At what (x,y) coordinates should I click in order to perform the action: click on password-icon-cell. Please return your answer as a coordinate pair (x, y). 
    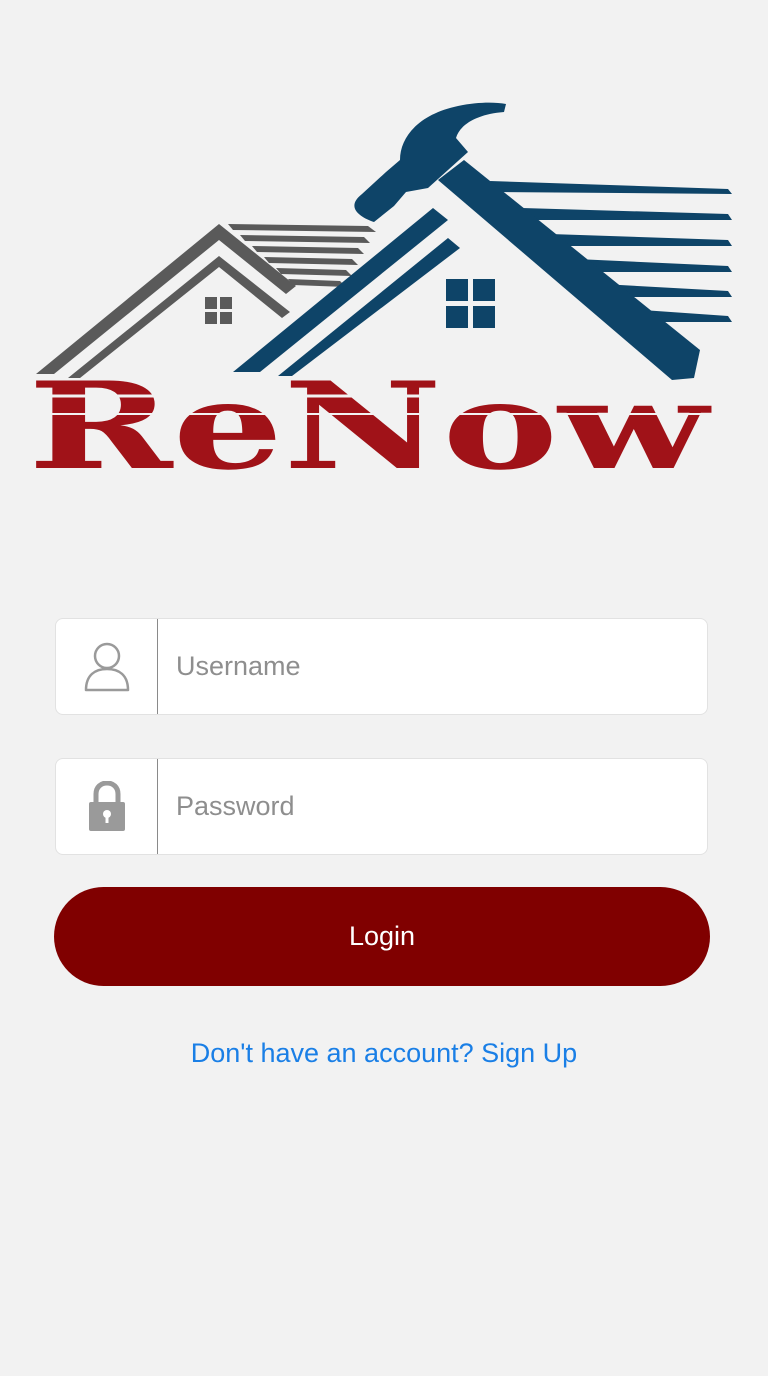
    Looking at the image, I should click on (107, 806).